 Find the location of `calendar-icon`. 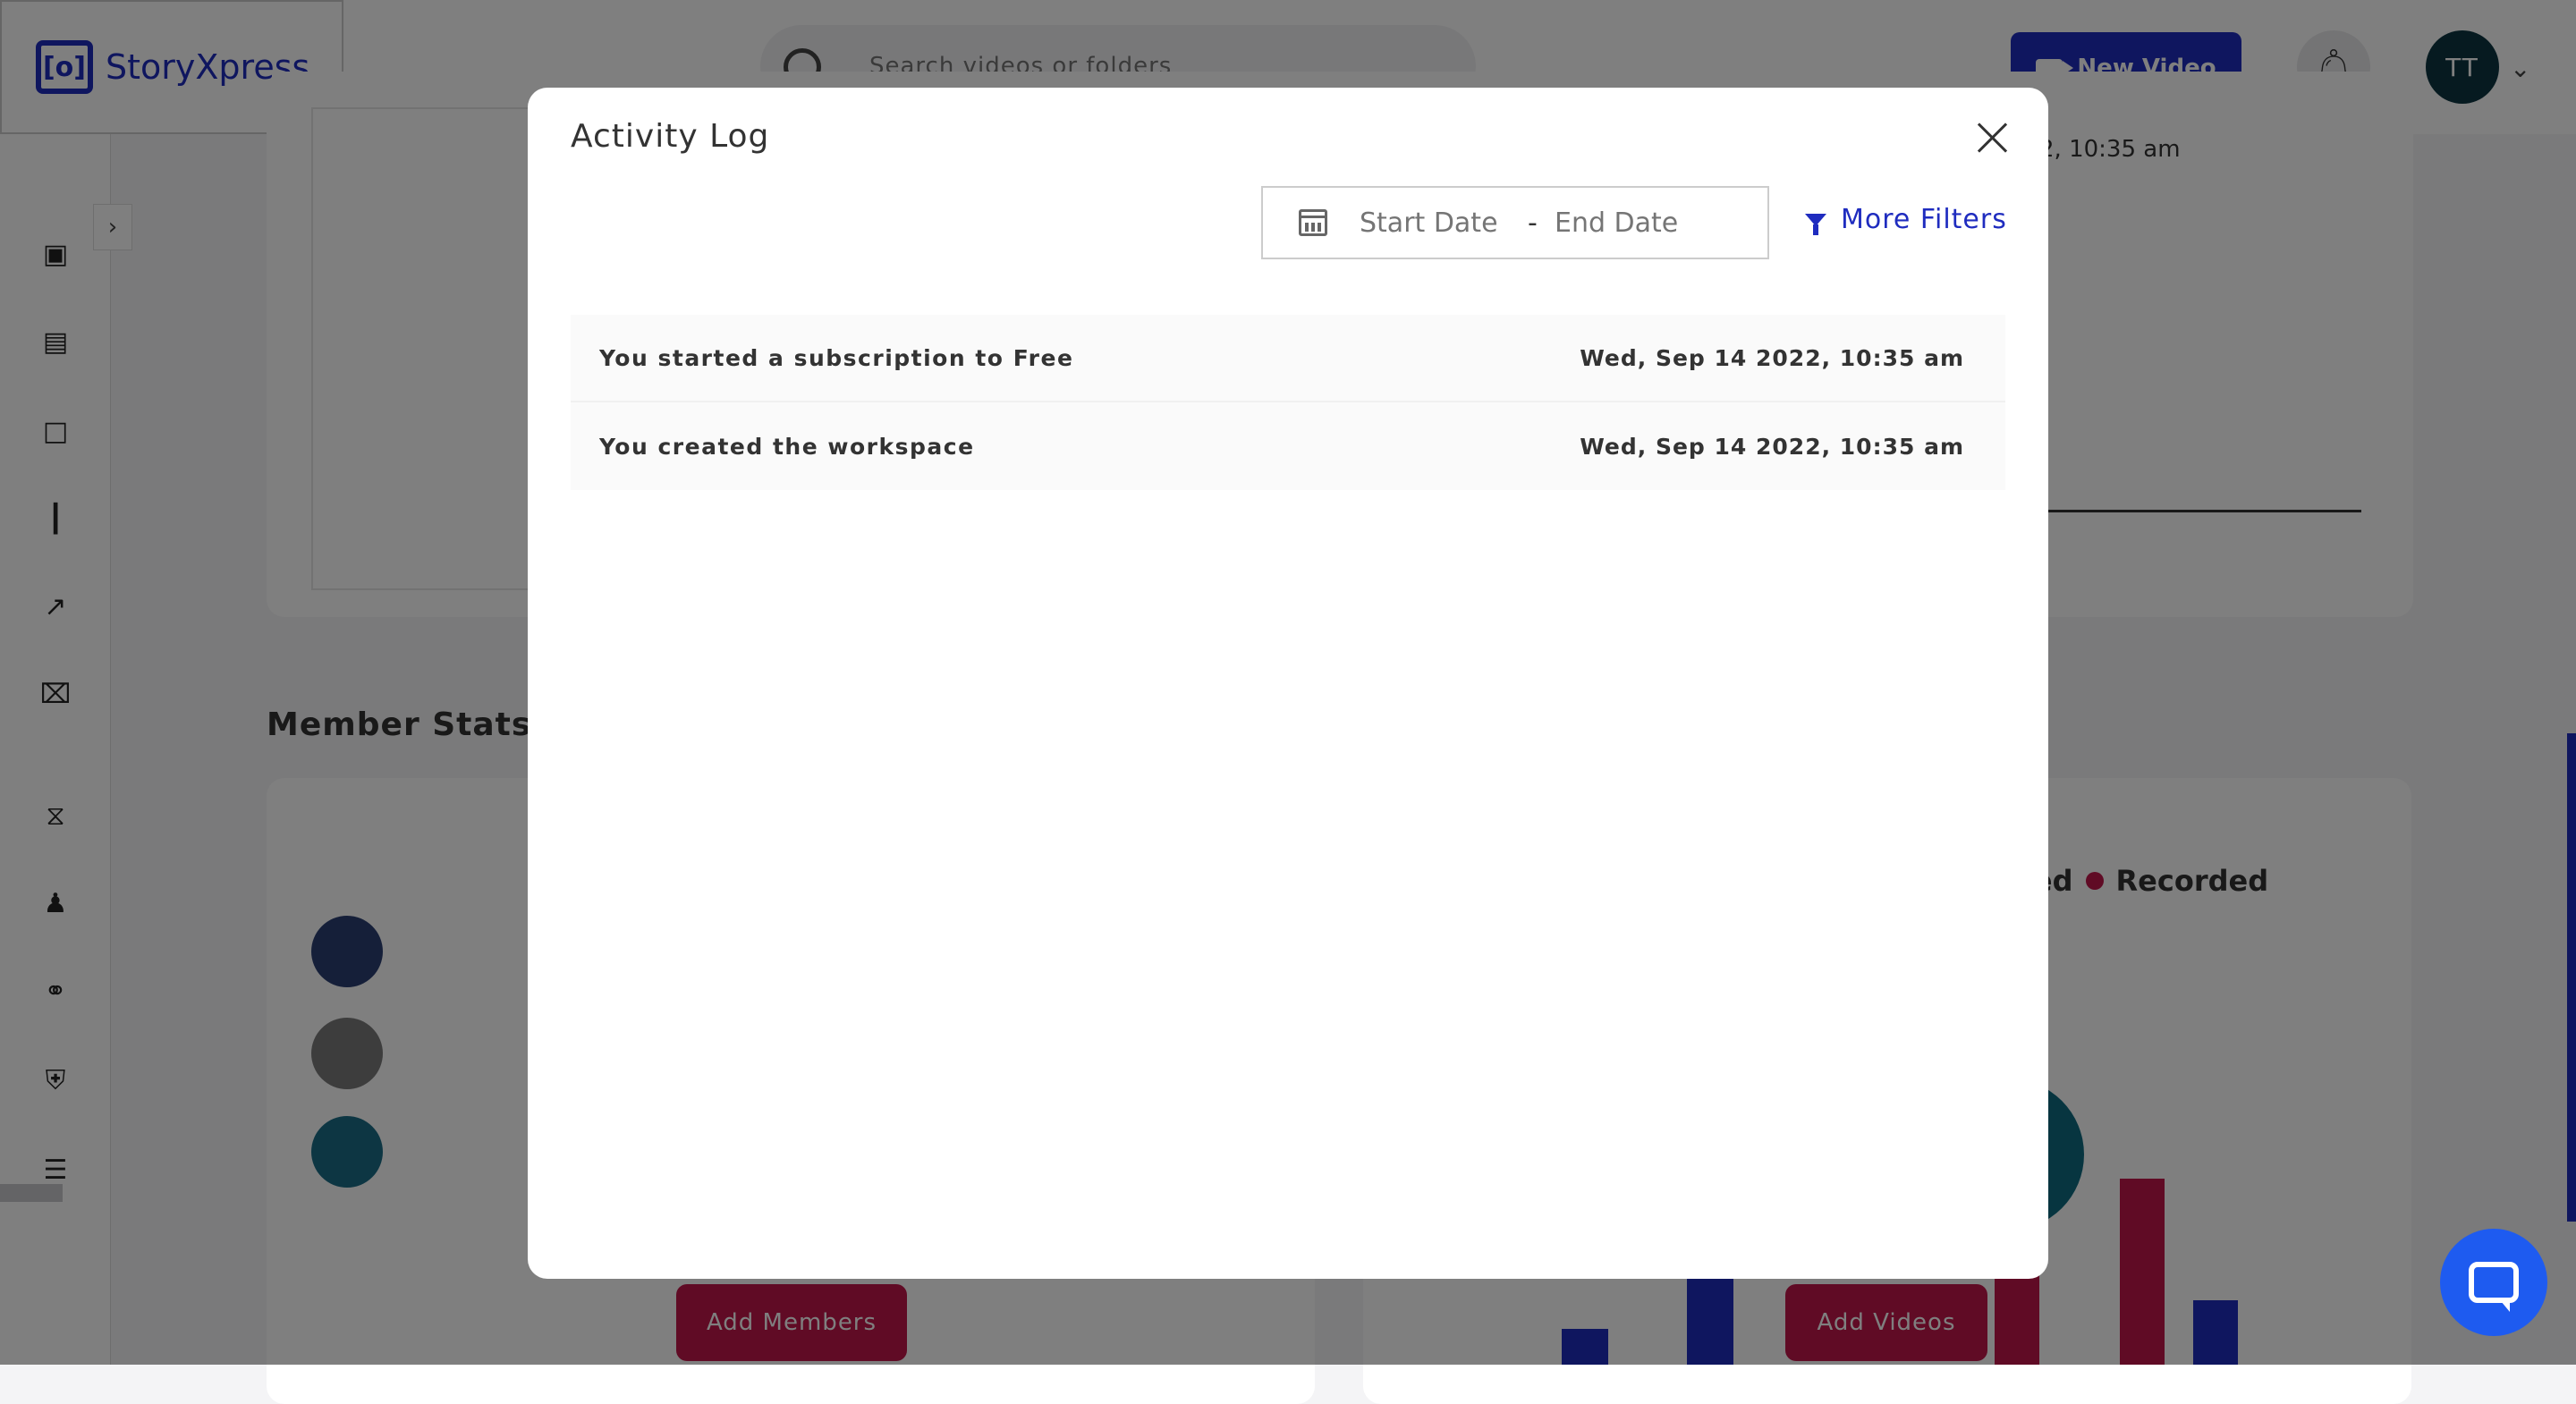

calendar-icon is located at coordinates (1313, 223).